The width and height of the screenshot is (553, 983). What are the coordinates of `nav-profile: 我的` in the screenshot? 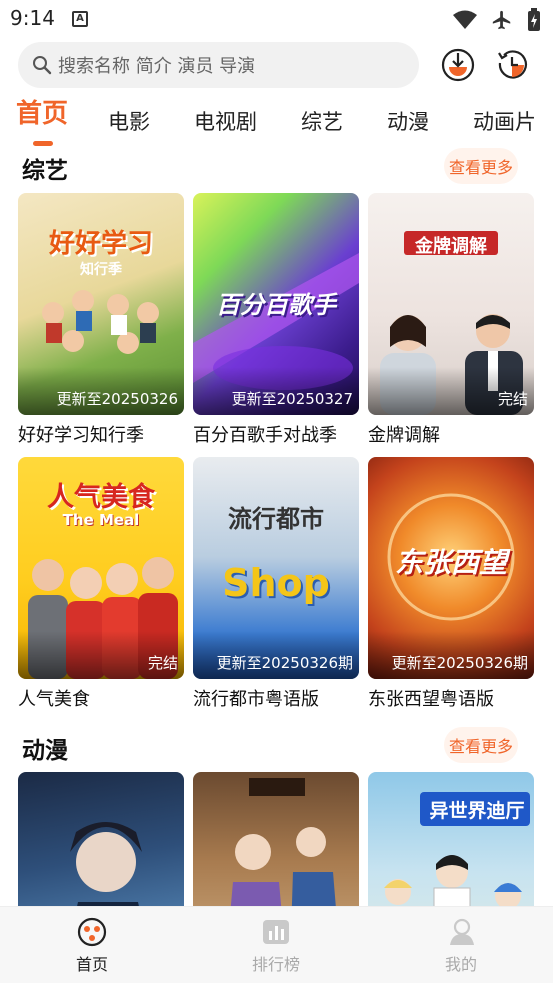 It's located at (461, 946).